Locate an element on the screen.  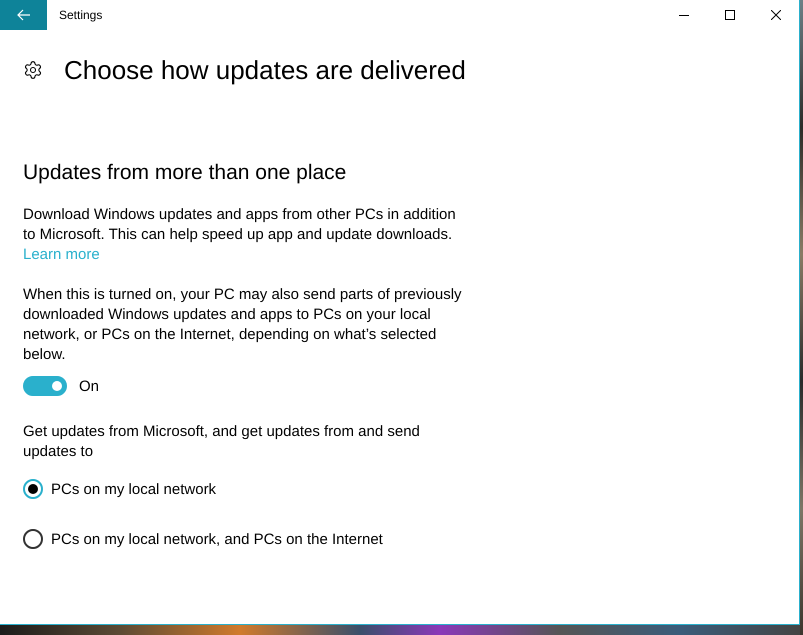
toggle-switch is located at coordinates (45, 386).